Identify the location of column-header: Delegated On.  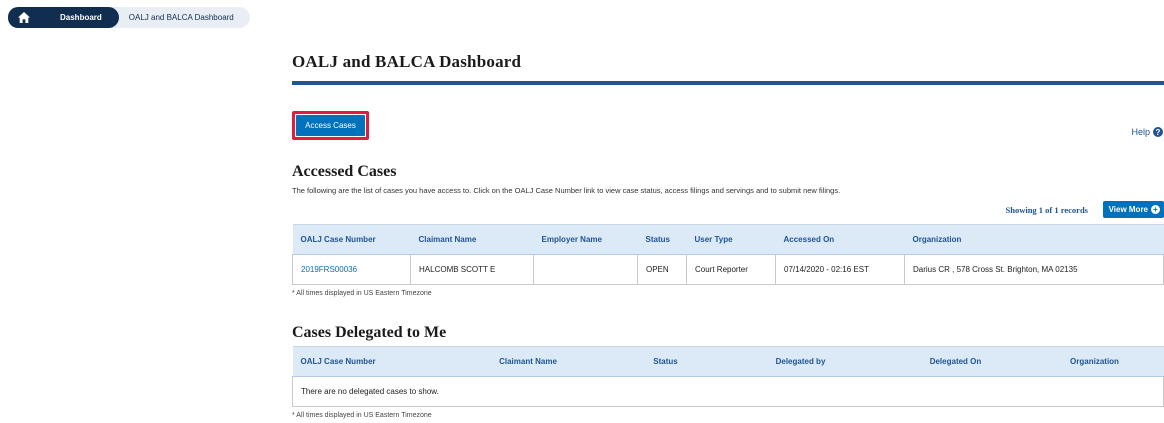
(955, 361).